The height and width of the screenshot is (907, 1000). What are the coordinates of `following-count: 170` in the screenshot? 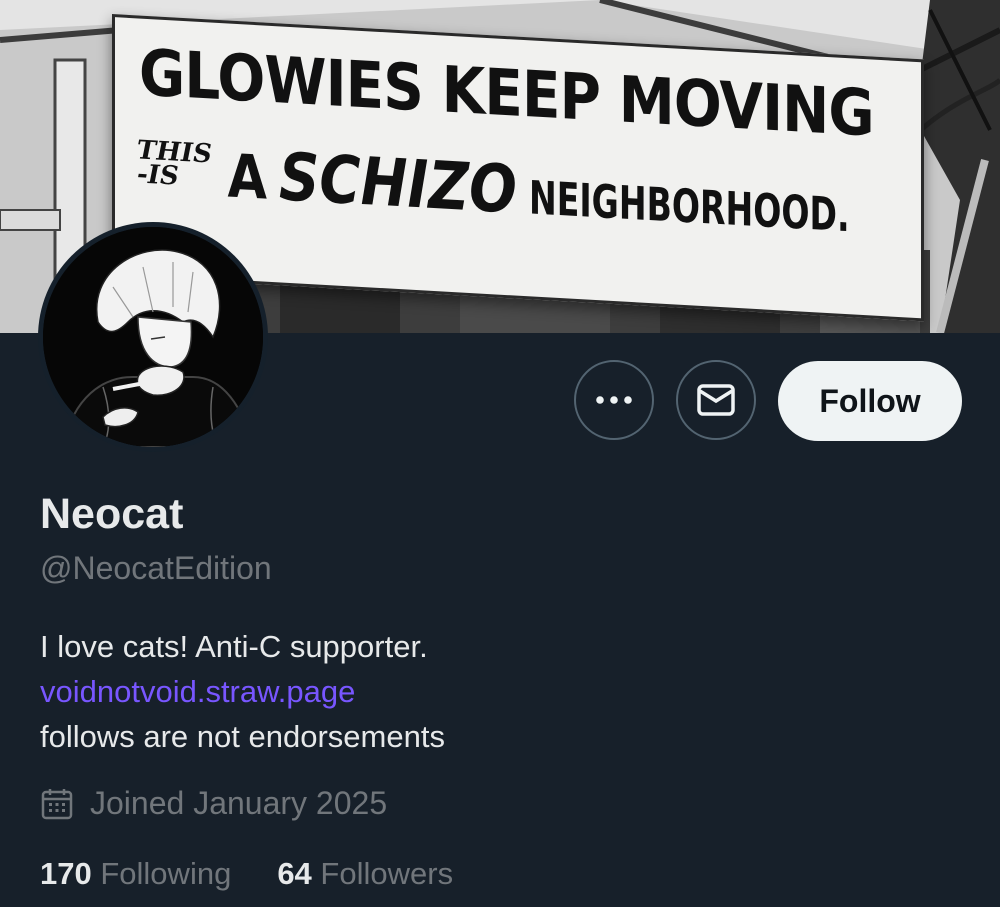 It's located at (66, 873).